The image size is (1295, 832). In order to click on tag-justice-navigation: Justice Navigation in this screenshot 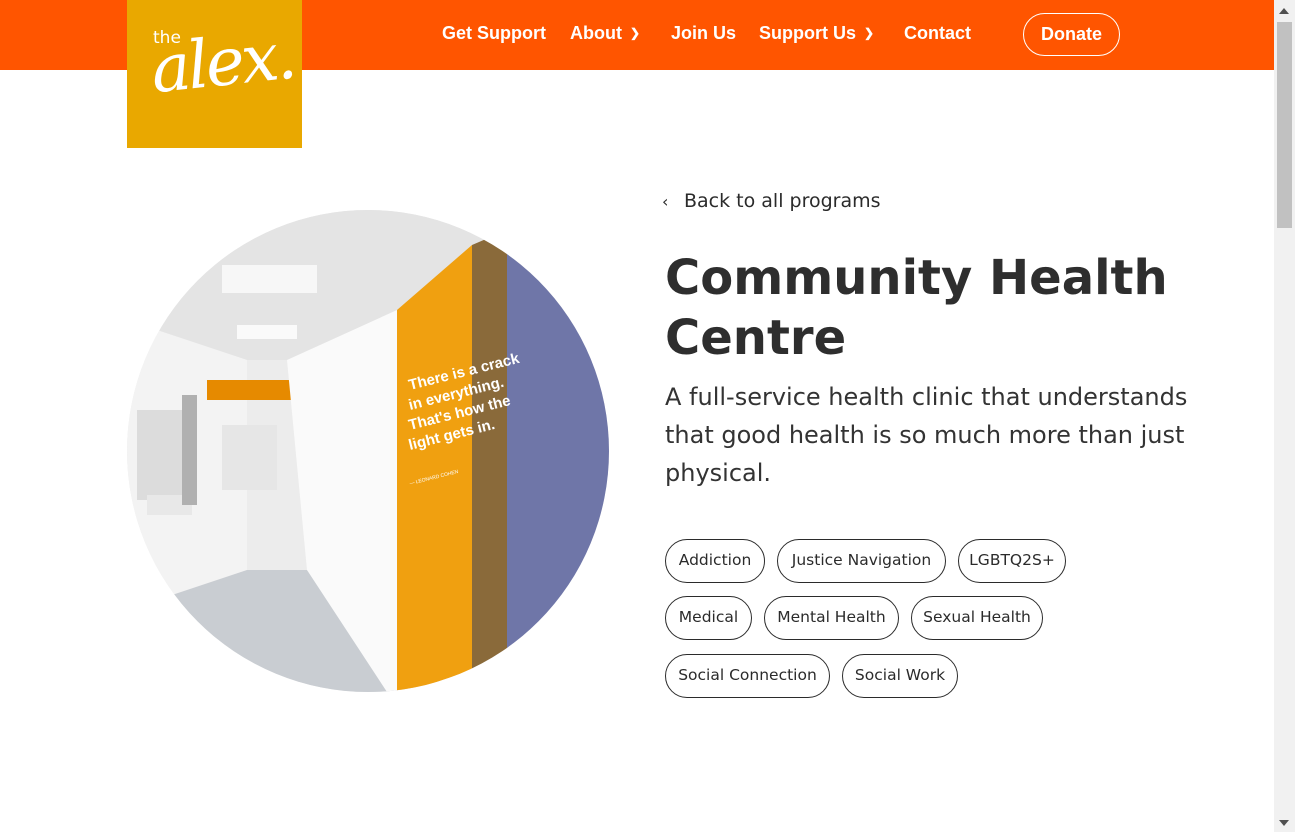, I will do `click(861, 561)`.